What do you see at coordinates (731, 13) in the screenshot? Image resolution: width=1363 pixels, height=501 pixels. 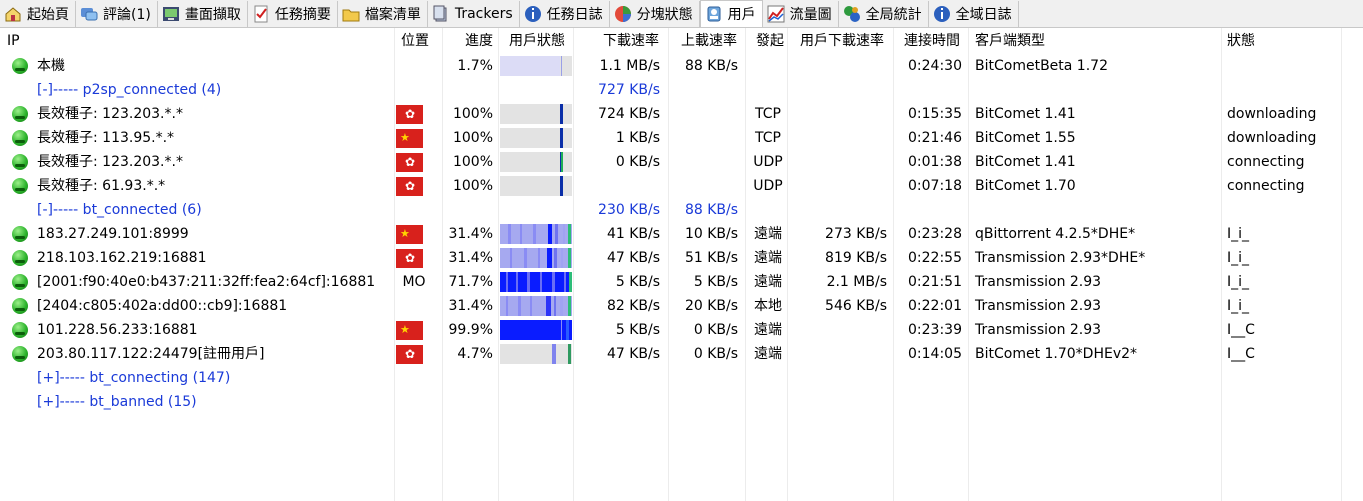 I see `tab-users: 用戶` at bounding box center [731, 13].